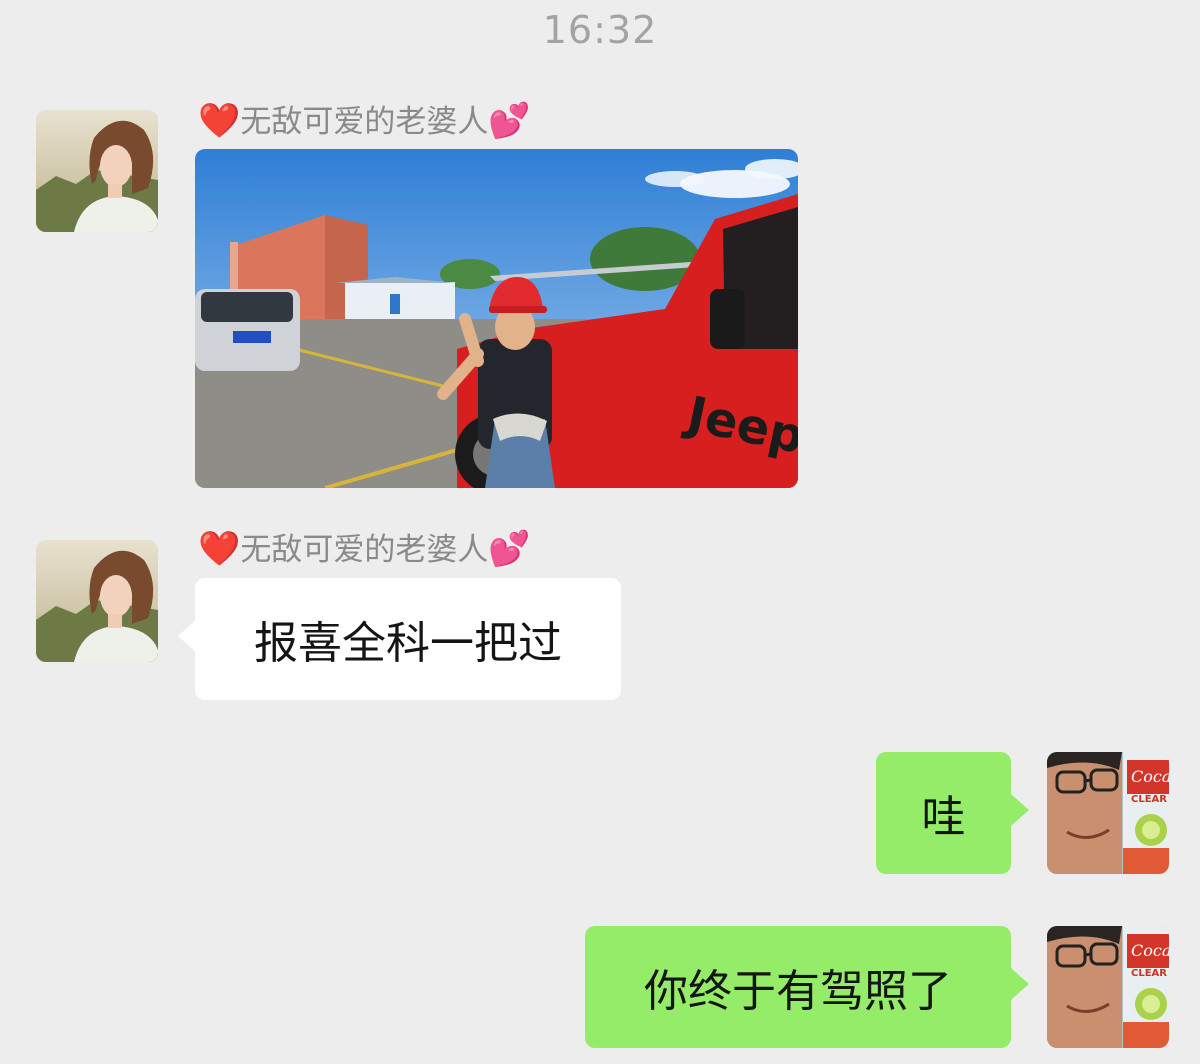 Image resolution: width=1200 pixels, height=1064 pixels. Describe the element at coordinates (408, 643) in the screenshot. I see `message-text: 报喜全科一把过` at that location.